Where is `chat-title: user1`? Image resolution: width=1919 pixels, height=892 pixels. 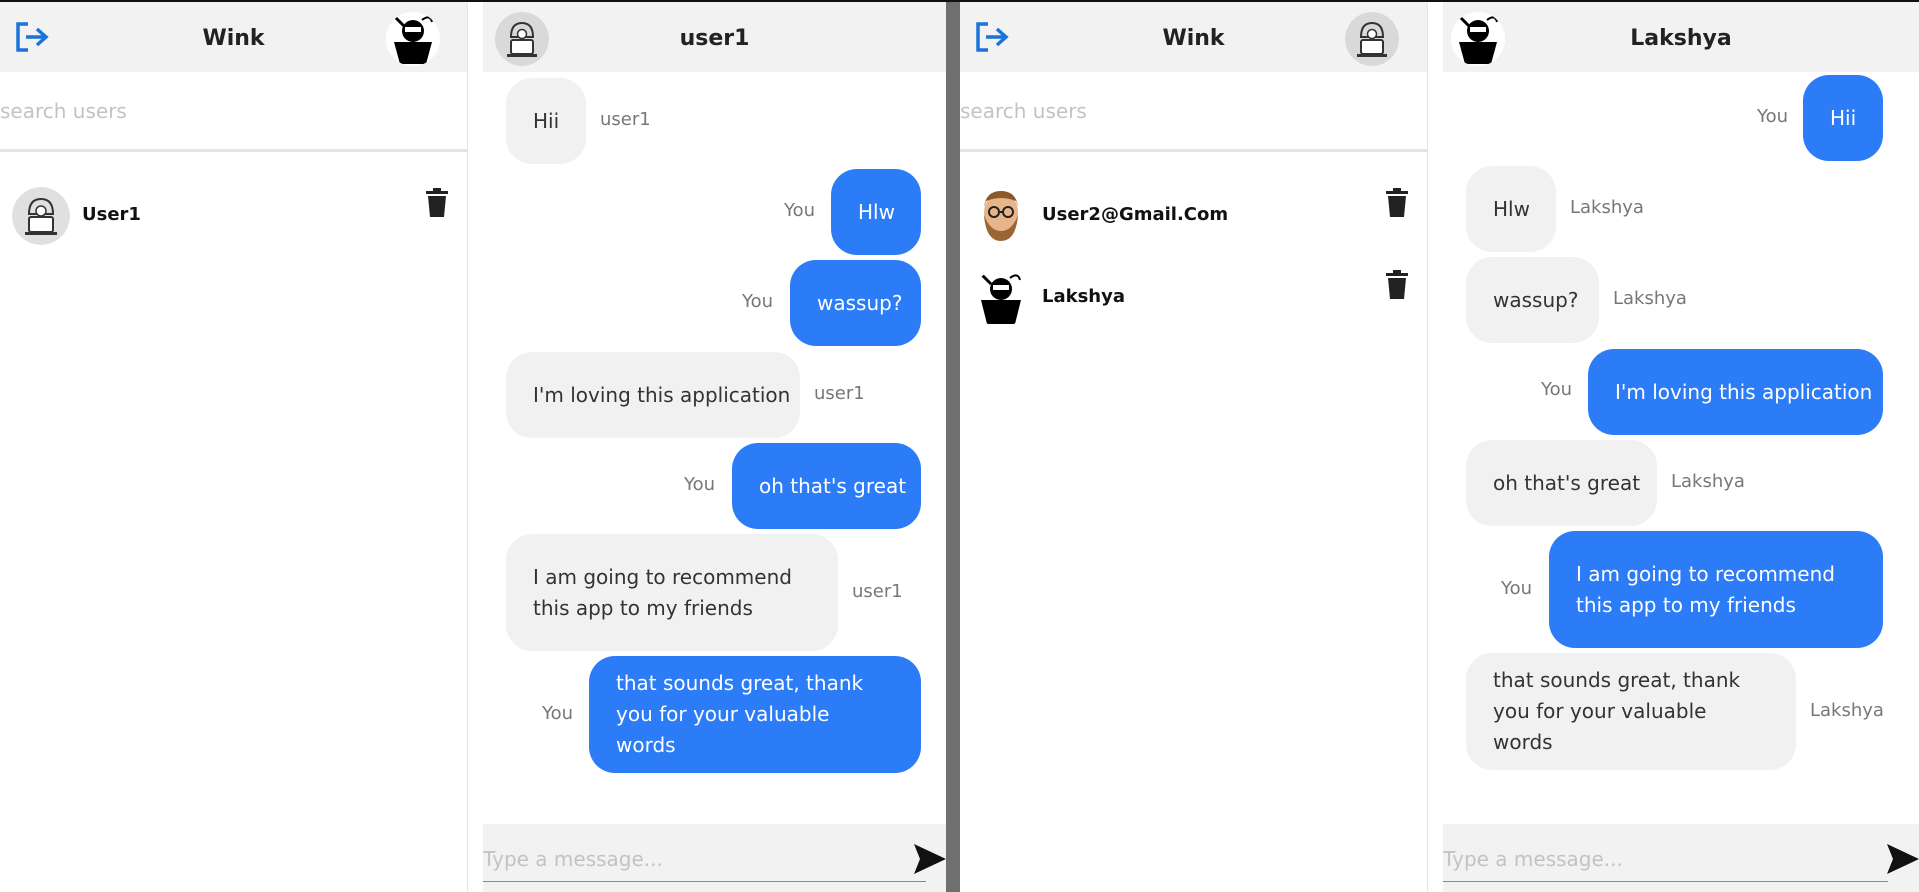
chat-title: user1 is located at coordinates (714, 38).